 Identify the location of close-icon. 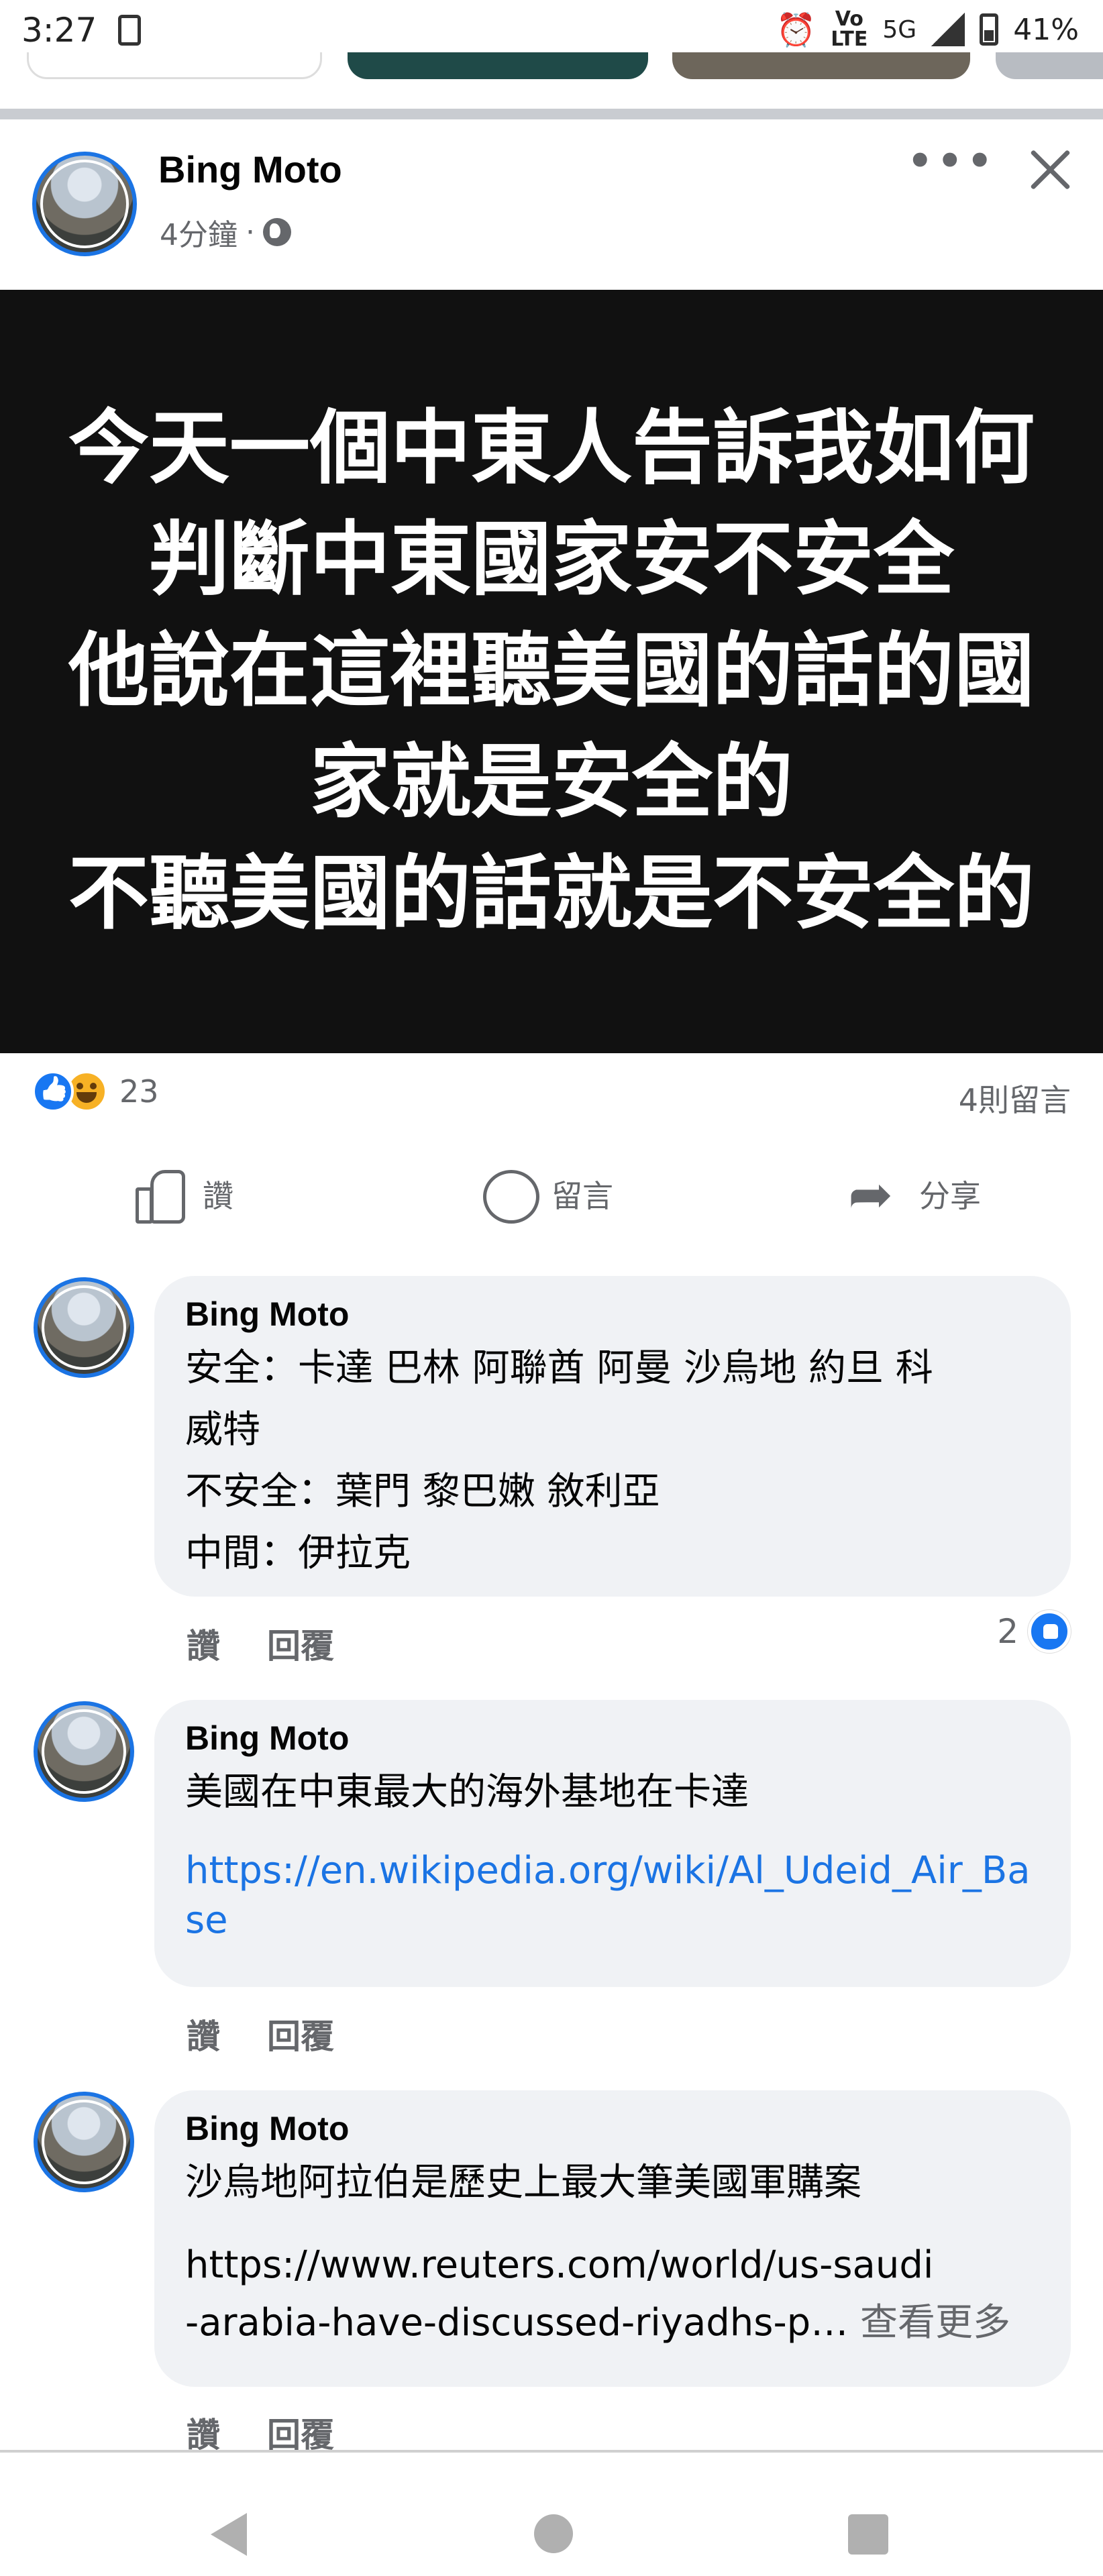
(1051, 169).